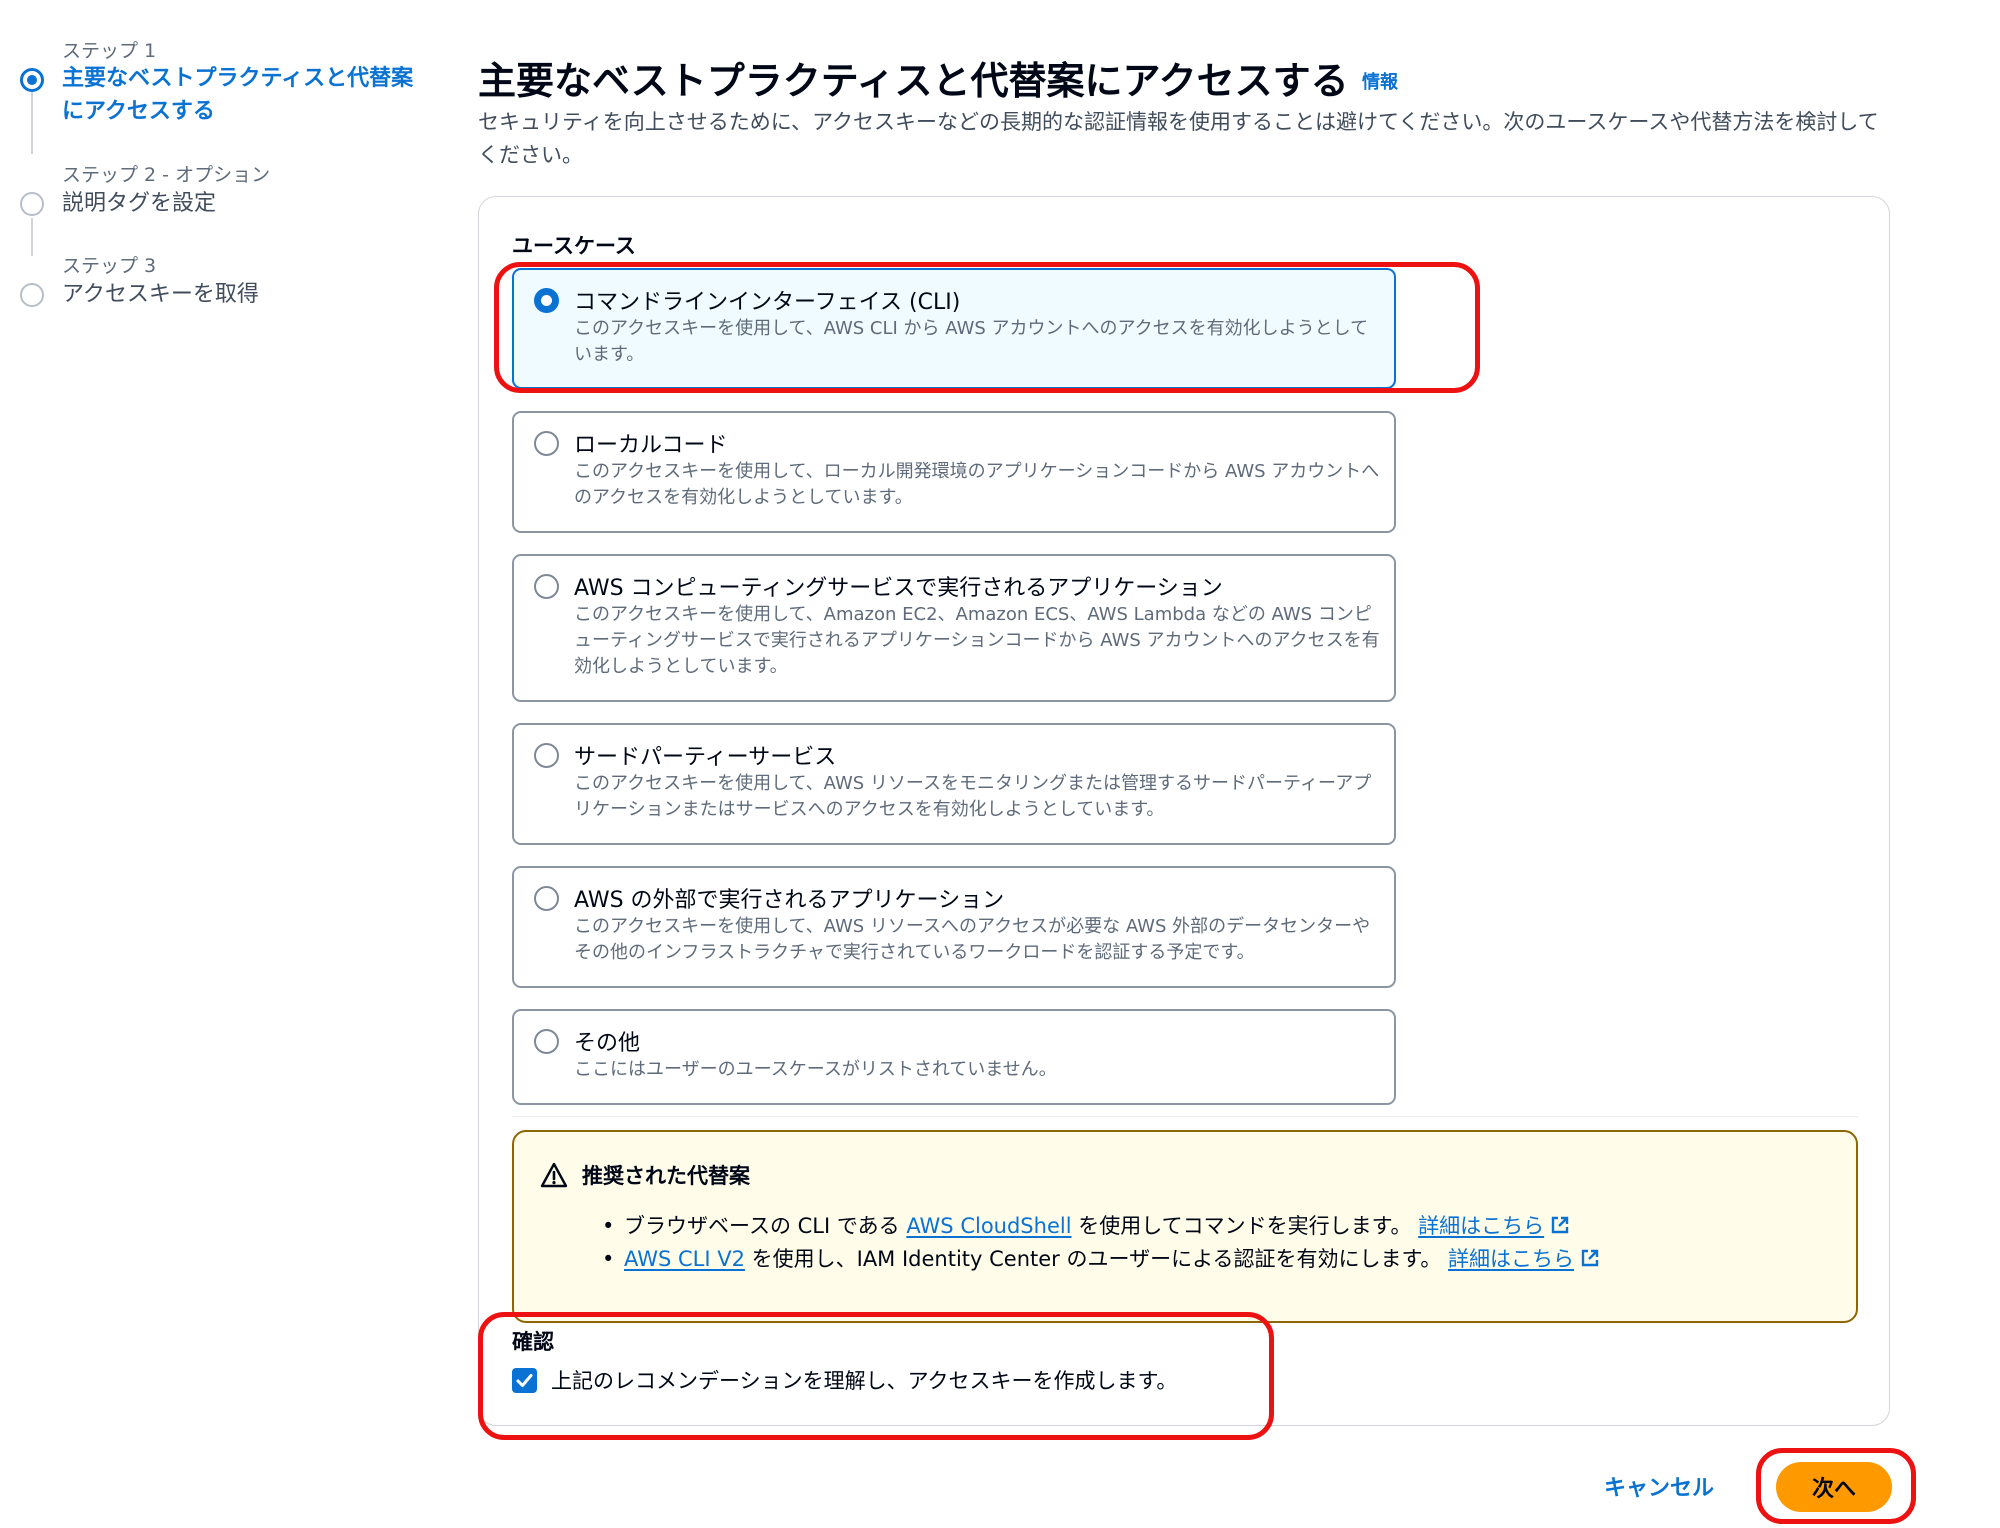 The width and height of the screenshot is (2000, 1528). What do you see at coordinates (1380, 81) in the screenshot?
I see `info-link: 情報` at bounding box center [1380, 81].